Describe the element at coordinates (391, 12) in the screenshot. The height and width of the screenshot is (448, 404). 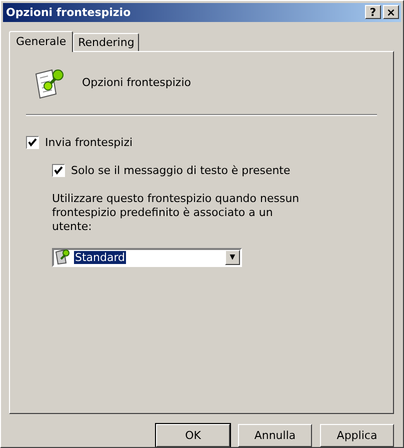
I see `close-button: ×` at that location.